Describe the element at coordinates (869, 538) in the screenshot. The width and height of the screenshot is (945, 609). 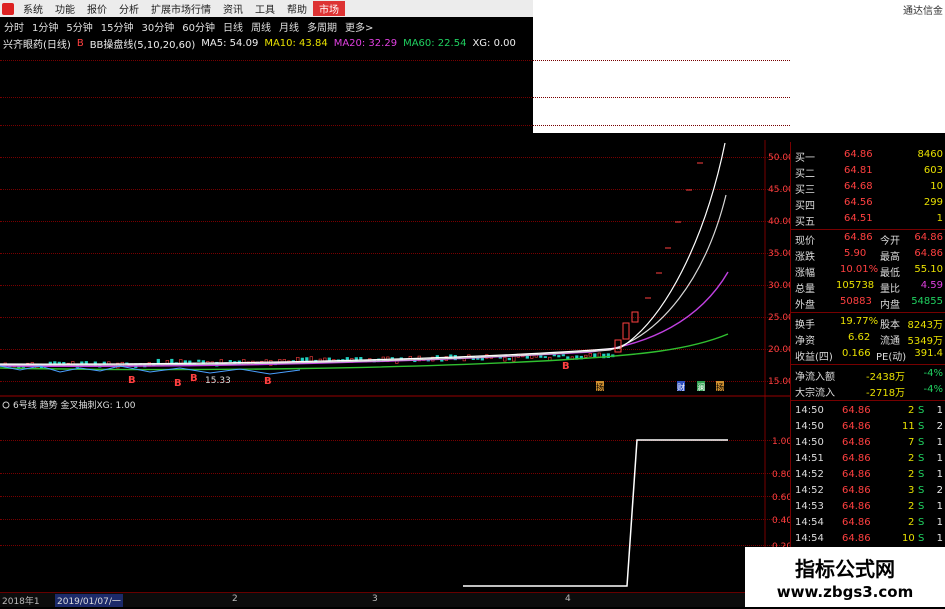
I see `tick-row: 14:54 64.86 10 S 1` at that location.